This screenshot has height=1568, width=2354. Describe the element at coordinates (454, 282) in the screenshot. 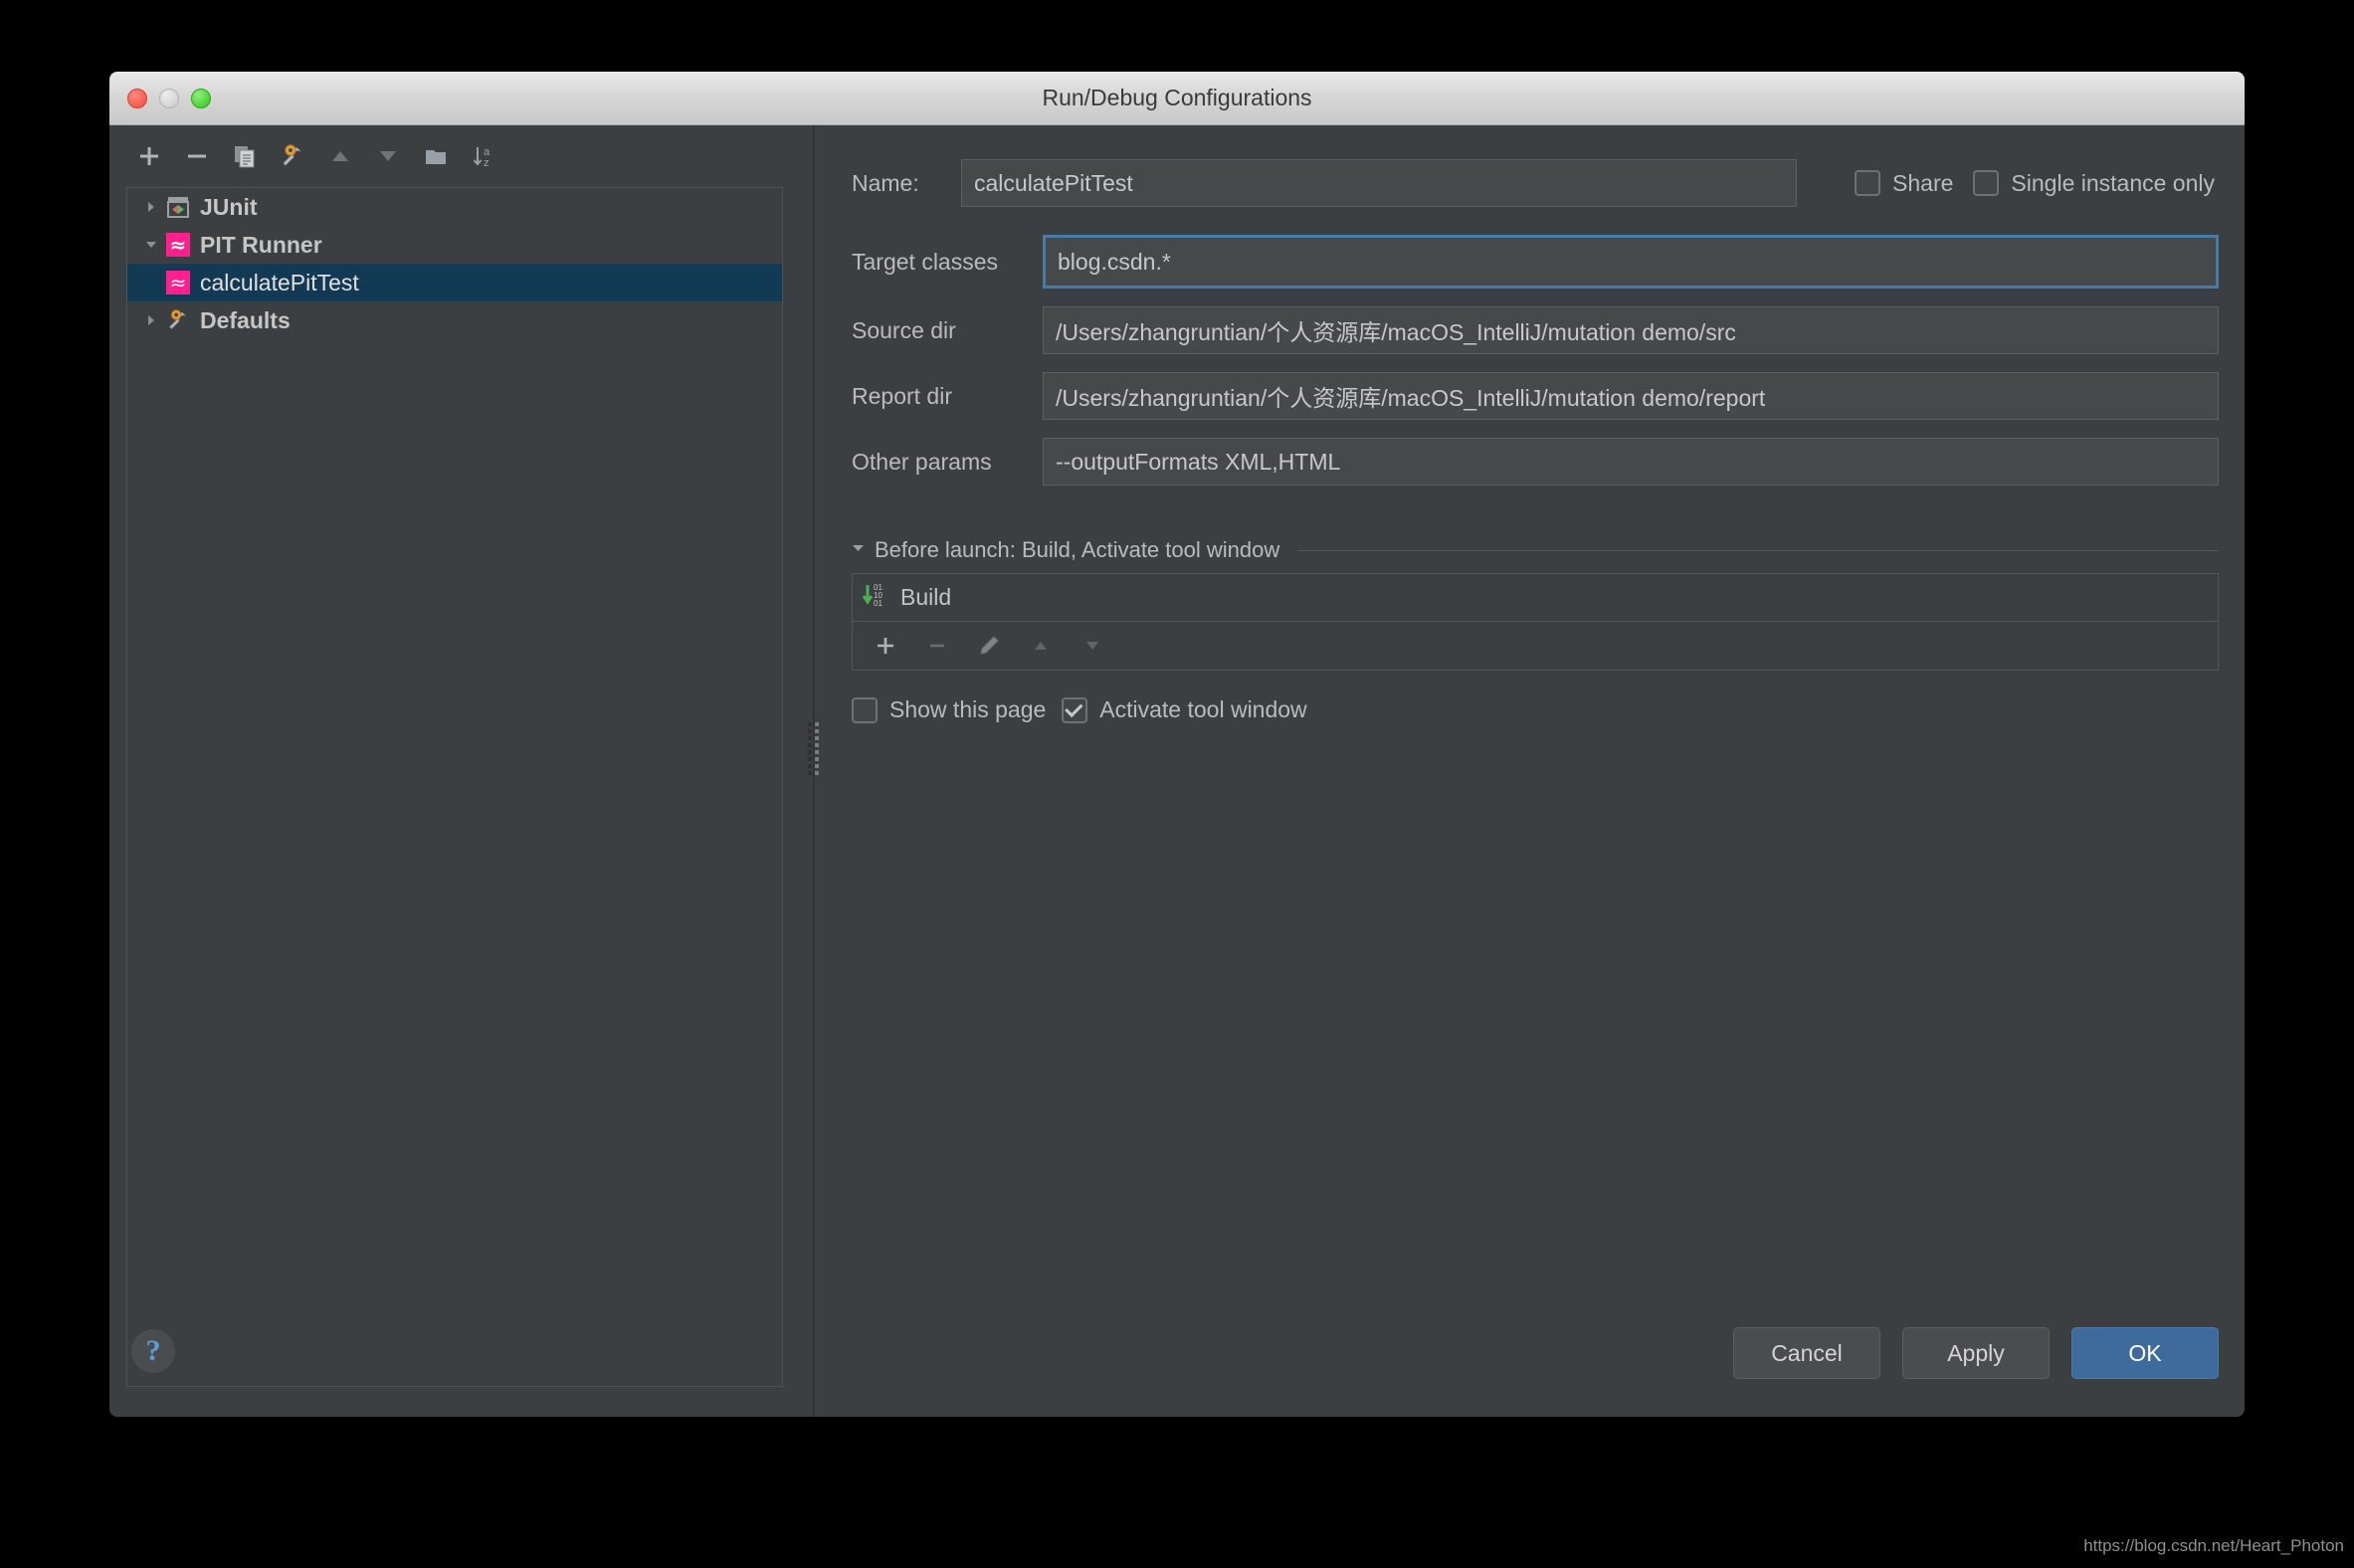

I see `tree-item-calculate-pit-test: ≈ calculatePitTest` at that location.